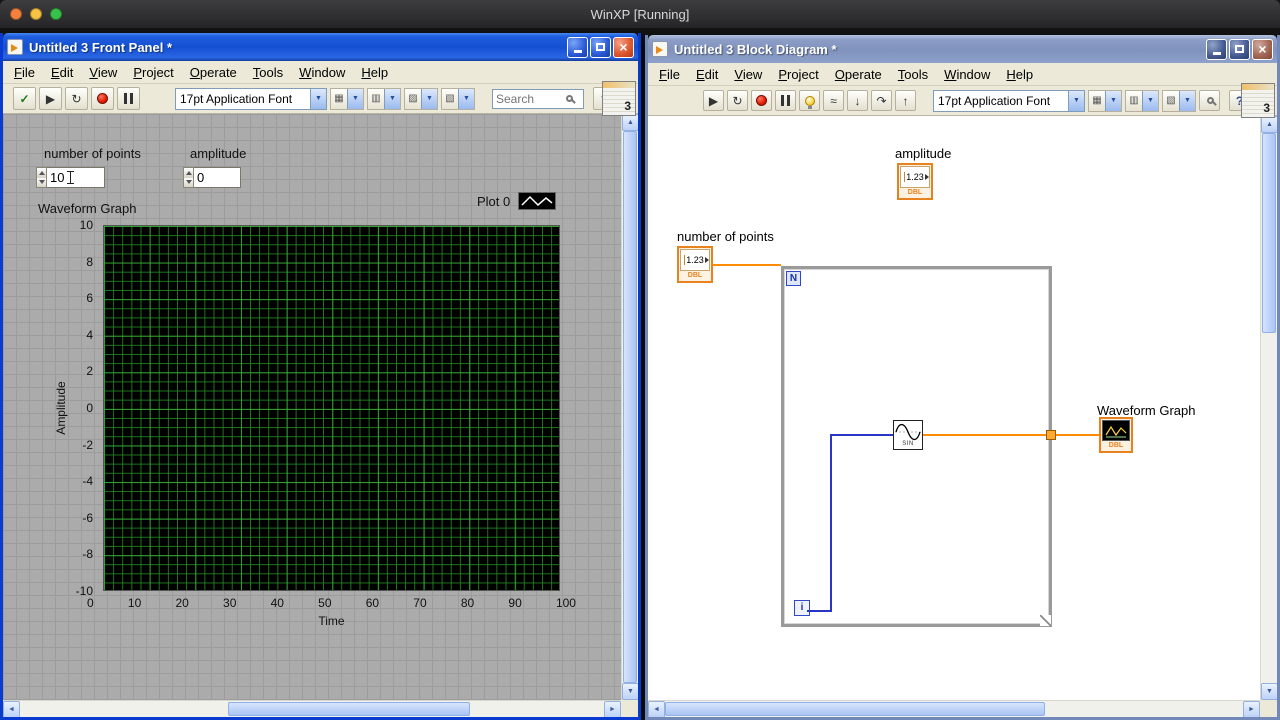 The image size is (1280, 720). Describe the element at coordinates (1116, 435) in the screenshot. I see `waveform-graph-terminal: DBL` at that location.